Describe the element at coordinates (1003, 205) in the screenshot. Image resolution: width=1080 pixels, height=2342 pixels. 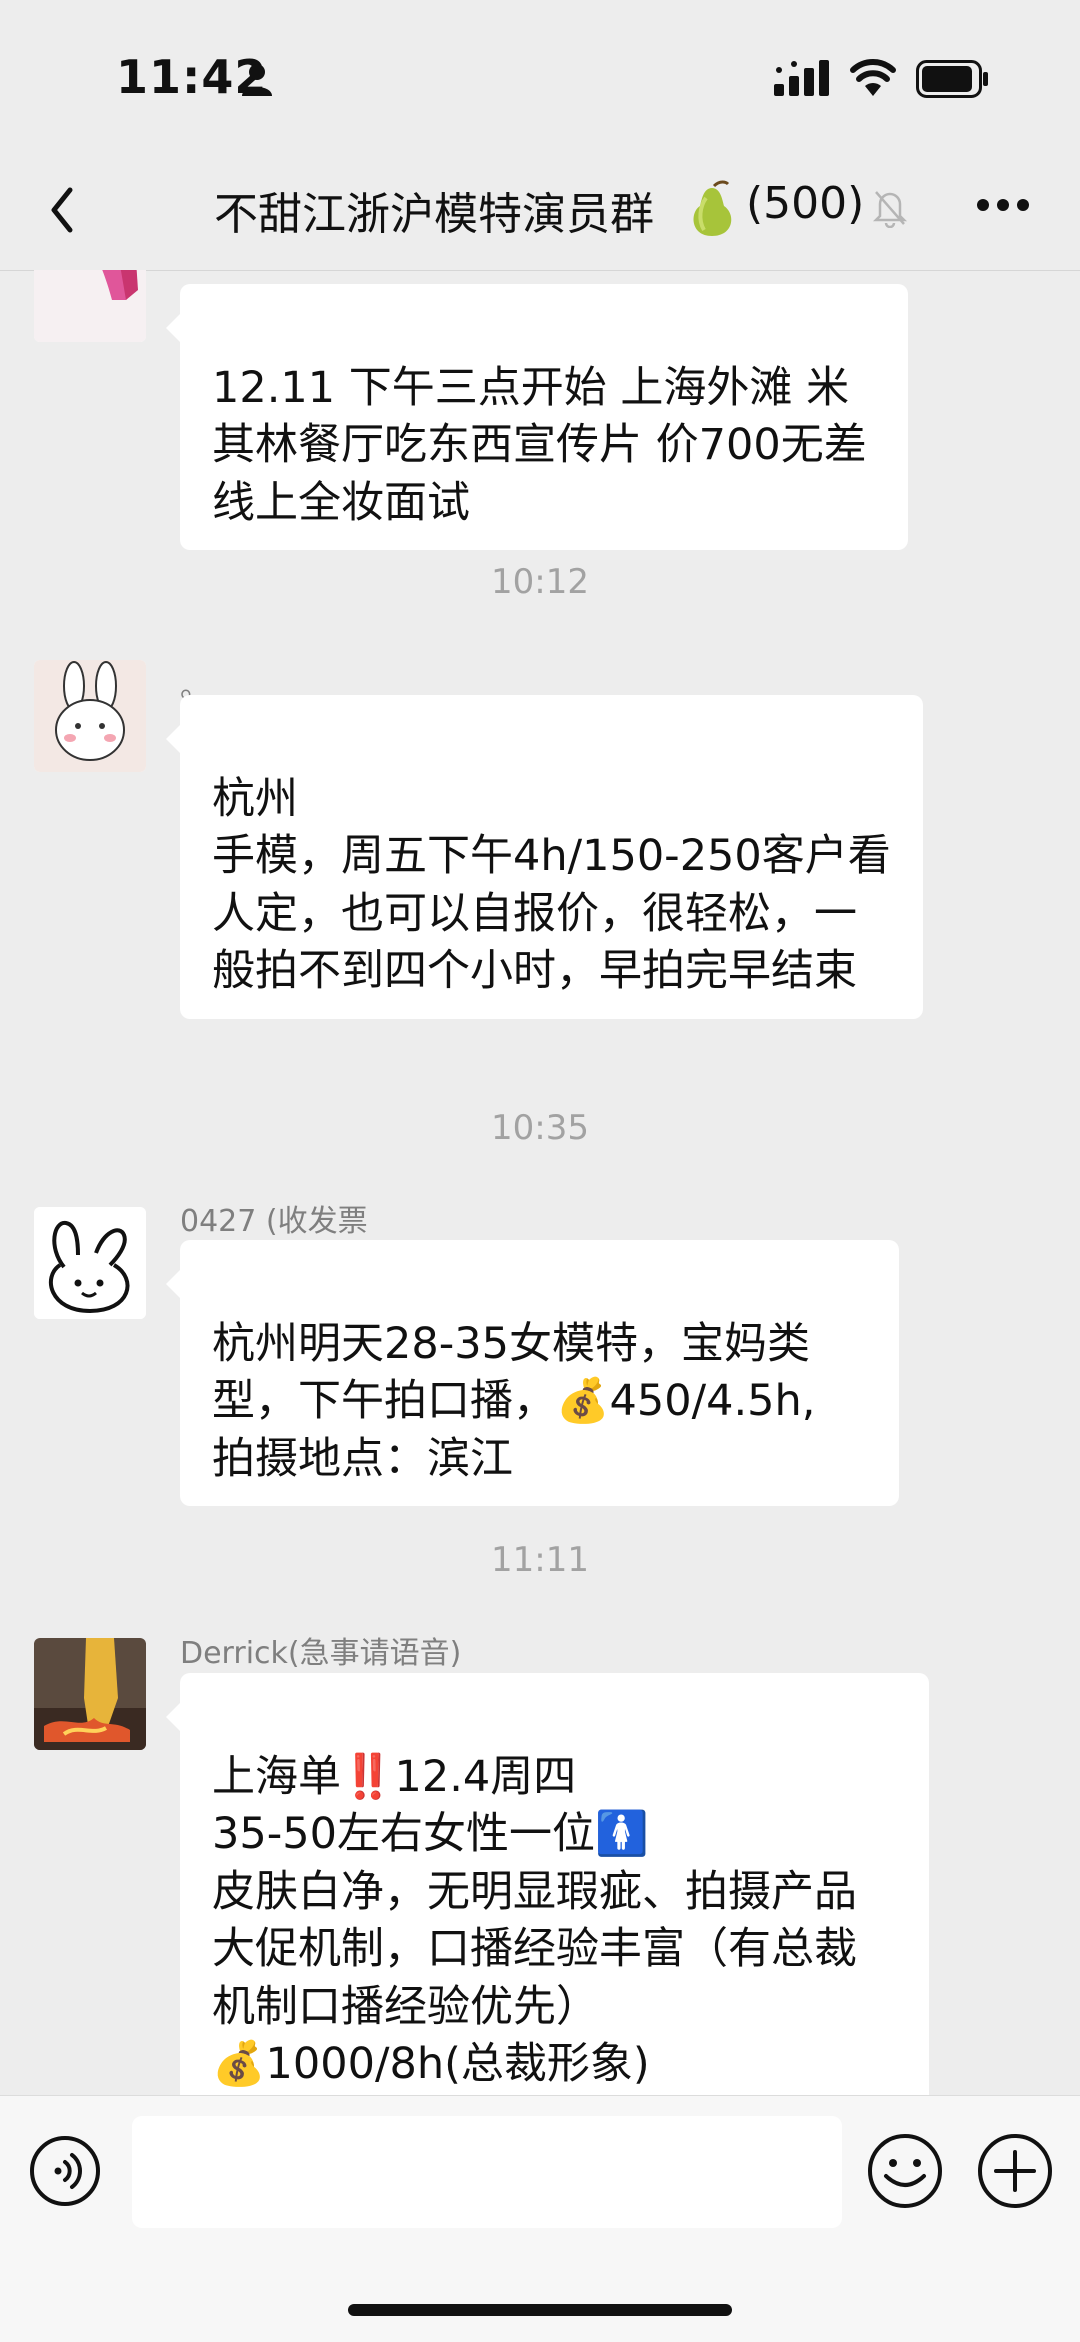
I see `more-options-icon` at that location.